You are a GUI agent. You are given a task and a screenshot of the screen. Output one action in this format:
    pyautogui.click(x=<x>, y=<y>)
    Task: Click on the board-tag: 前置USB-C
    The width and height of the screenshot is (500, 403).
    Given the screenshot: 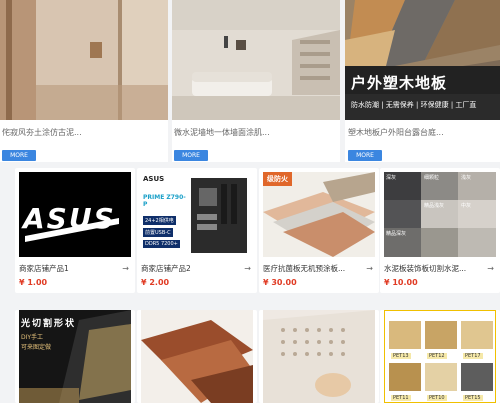 What is the action you would take?
    pyautogui.click(x=158, y=232)
    